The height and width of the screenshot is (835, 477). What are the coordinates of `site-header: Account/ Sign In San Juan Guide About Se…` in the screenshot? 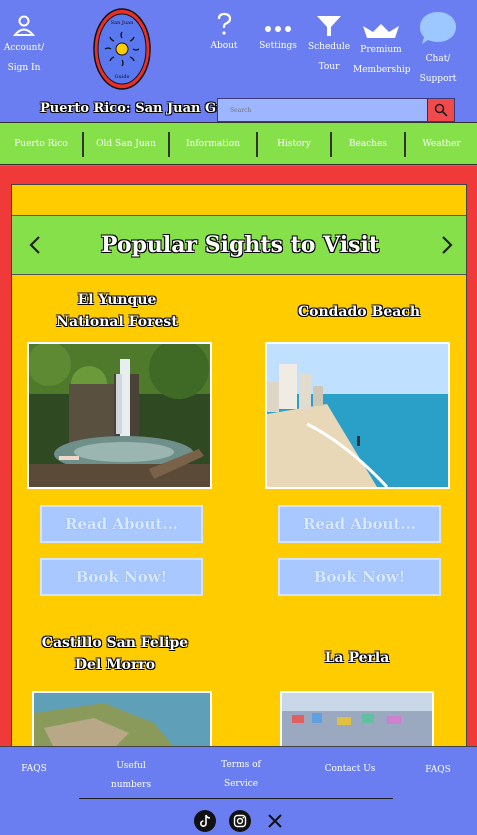 It's located at (238, 61).